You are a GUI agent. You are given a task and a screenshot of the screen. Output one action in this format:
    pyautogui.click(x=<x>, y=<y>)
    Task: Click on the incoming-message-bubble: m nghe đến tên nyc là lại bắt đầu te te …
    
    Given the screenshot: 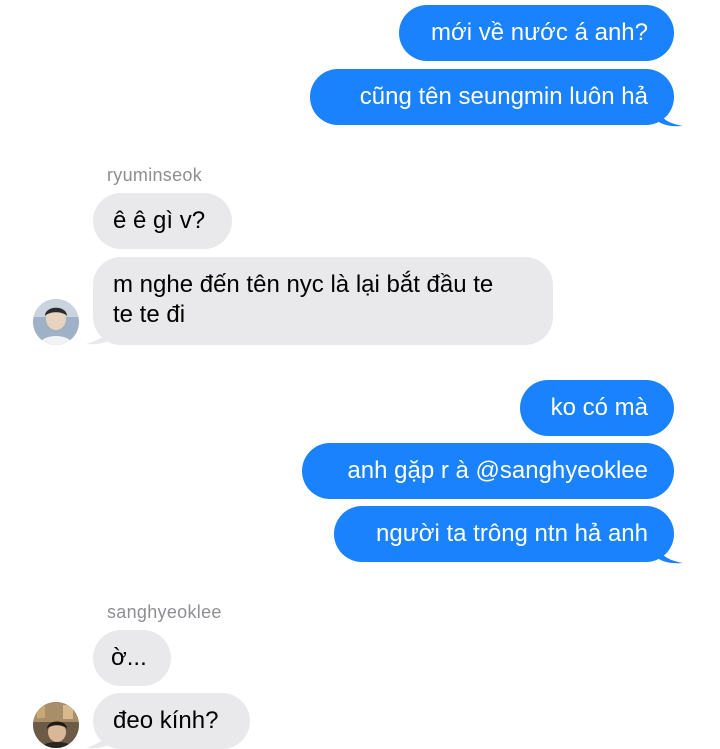 What is the action you would take?
    pyautogui.click(x=323, y=301)
    